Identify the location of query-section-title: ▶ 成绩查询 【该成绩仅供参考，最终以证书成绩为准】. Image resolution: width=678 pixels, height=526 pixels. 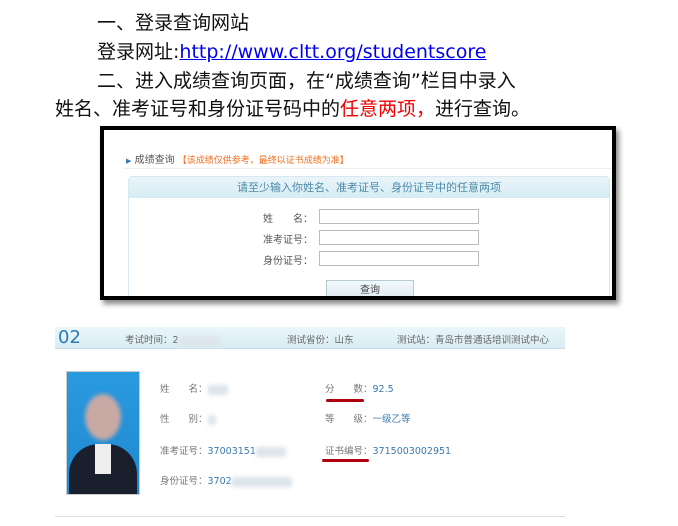
(237, 158).